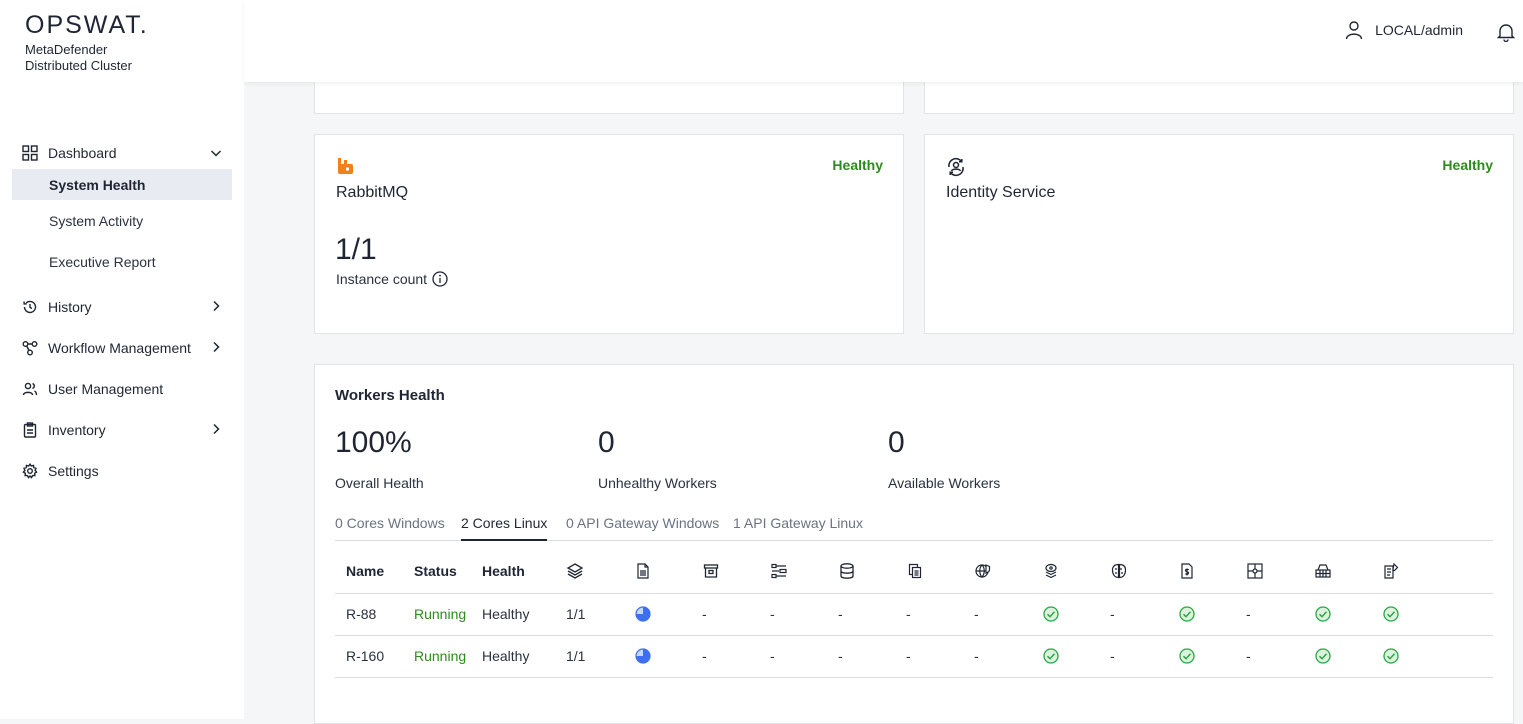 The image size is (1523, 724). Describe the element at coordinates (437, 572) in the screenshot. I see `col-status-header: Status` at that location.